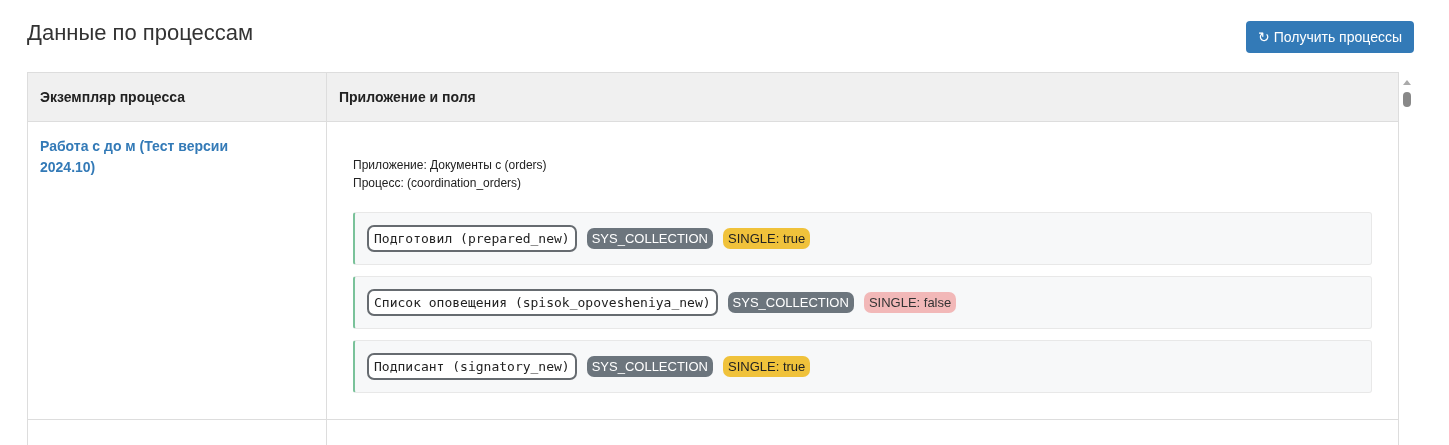 The image size is (1449, 445). What do you see at coordinates (450, 165) in the screenshot?
I see `app-info: Приложение: Документы с (orders)` at bounding box center [450, 165].